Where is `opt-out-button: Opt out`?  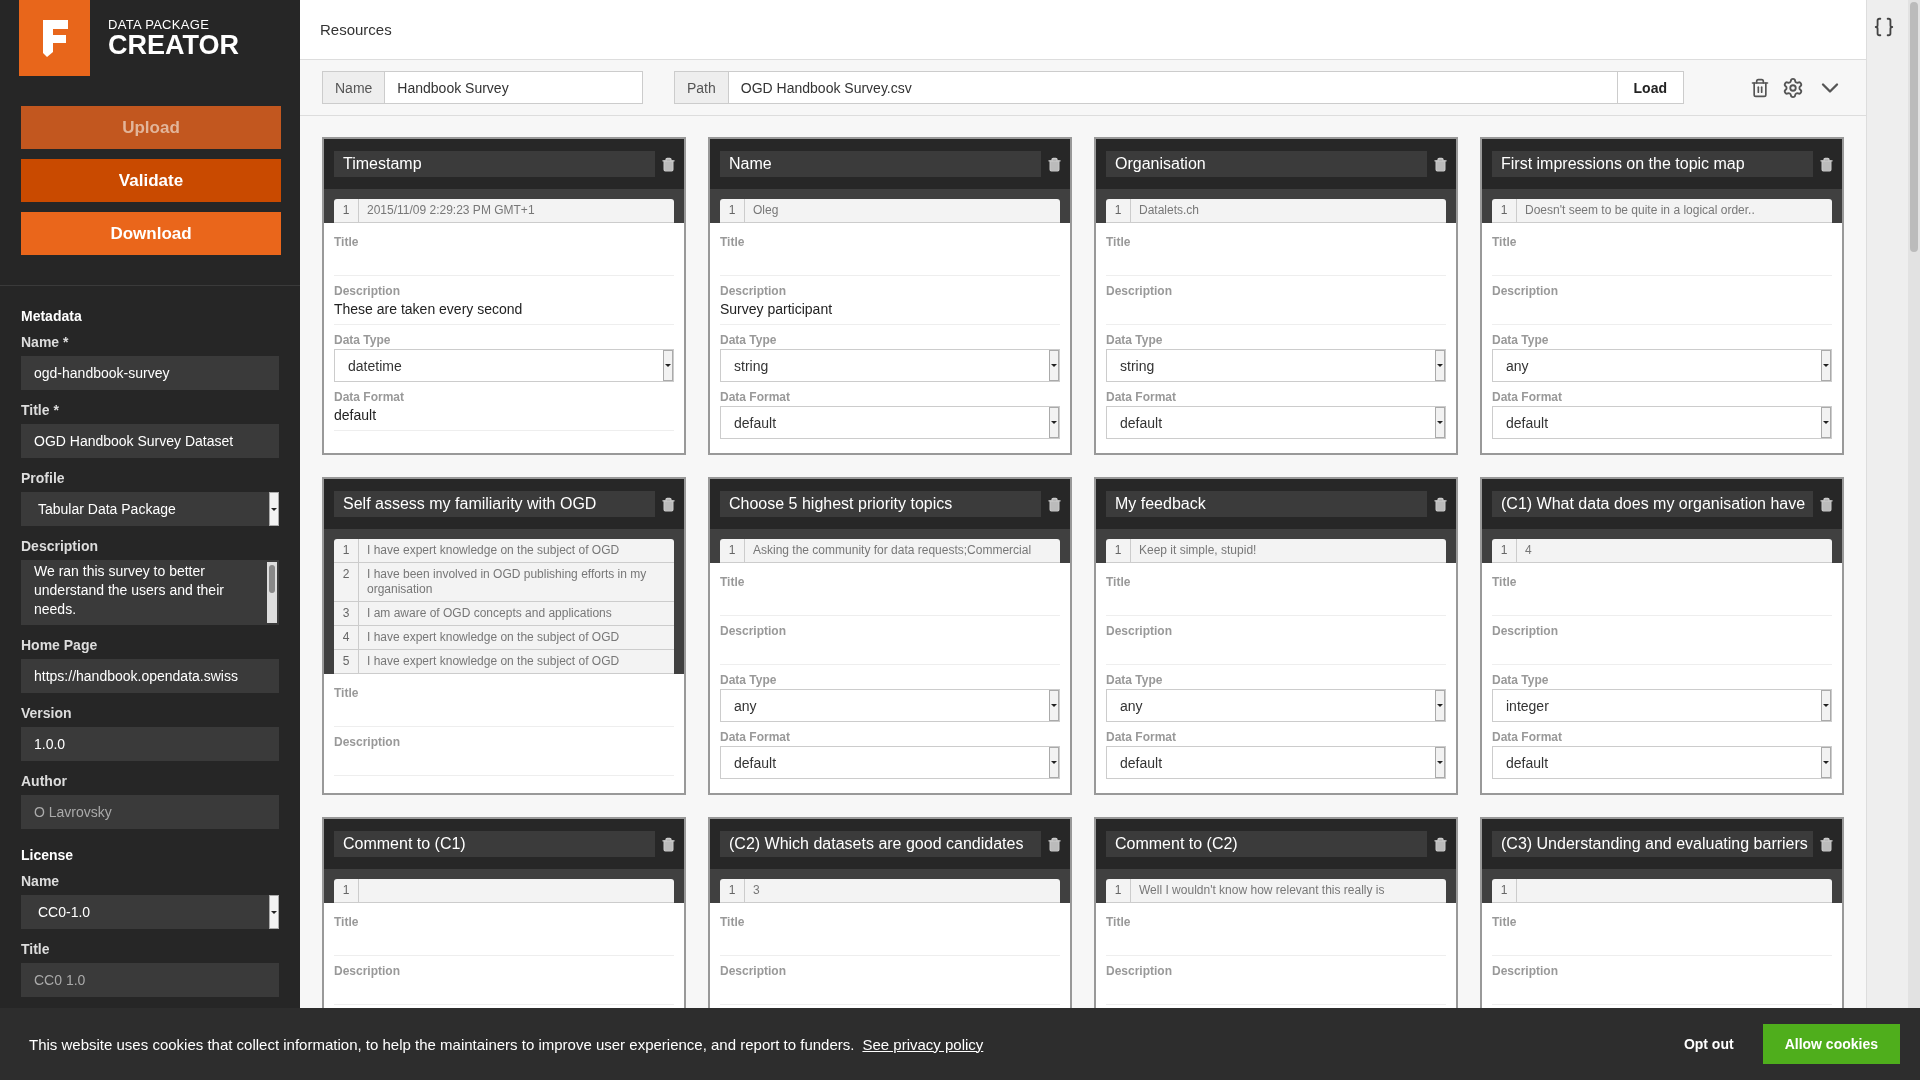
opt-out-button: Opt out is located at coordinates (1708, 1044).